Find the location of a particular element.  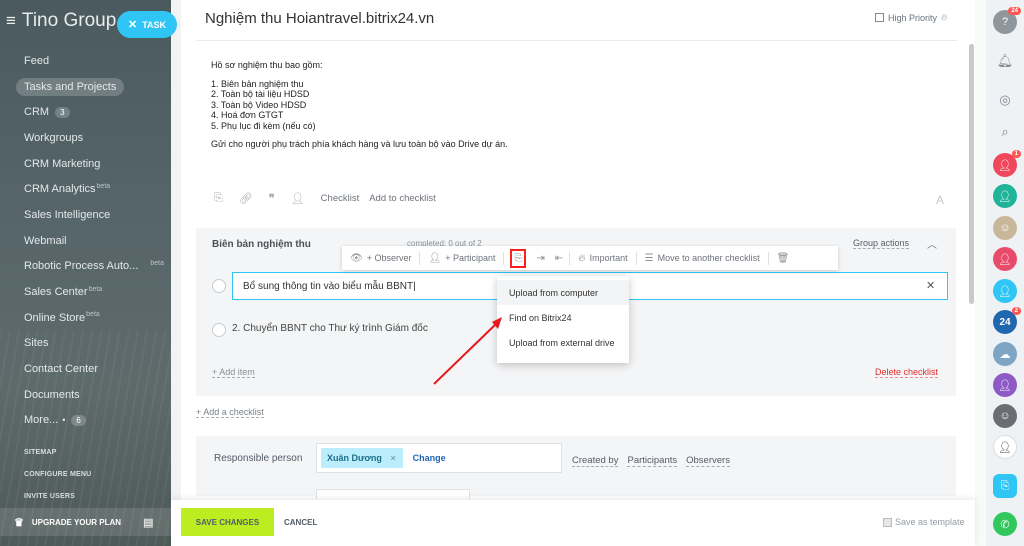

sidebar-item-crm-marketing: CRM Marketing is located at coordinates (92, 164).